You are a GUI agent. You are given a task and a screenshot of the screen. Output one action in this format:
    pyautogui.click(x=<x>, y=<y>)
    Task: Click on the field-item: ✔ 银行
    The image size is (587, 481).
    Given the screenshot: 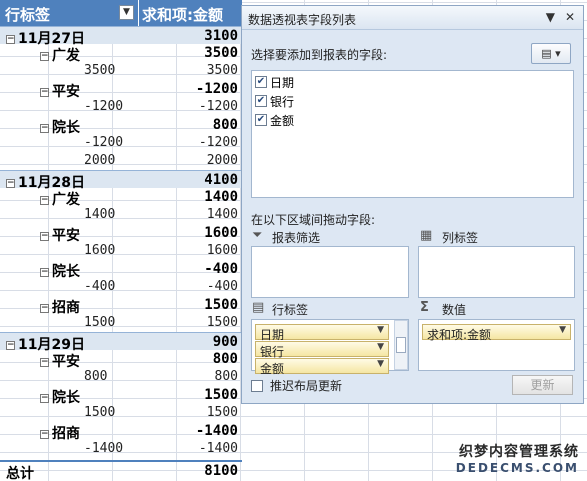 What is the action you would take?
    pyautogui.click(x=412, y=99)
    